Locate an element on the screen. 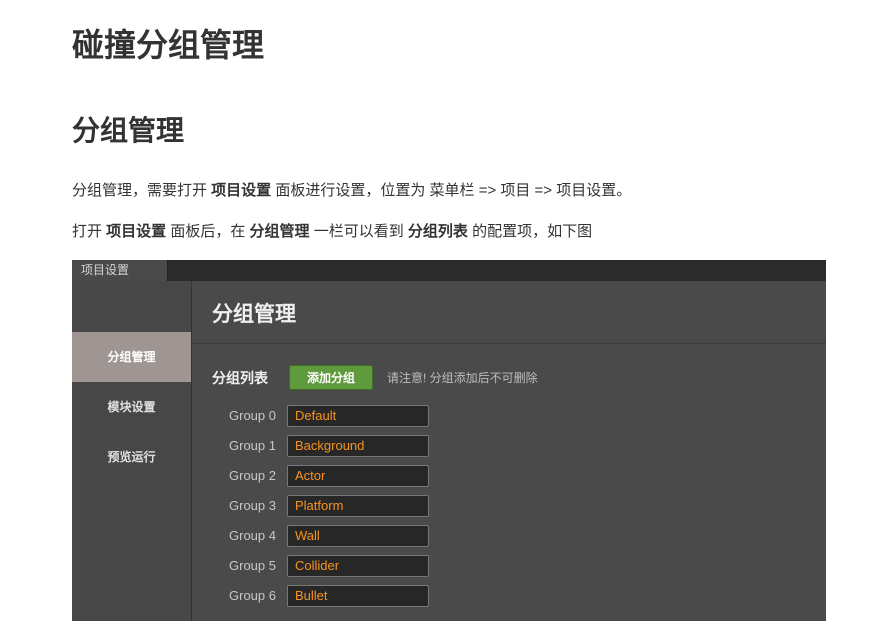 Image resolution: width=890 pixels, height=639 pixels. group-label: Group 3 is located at coordinates (252, 505).